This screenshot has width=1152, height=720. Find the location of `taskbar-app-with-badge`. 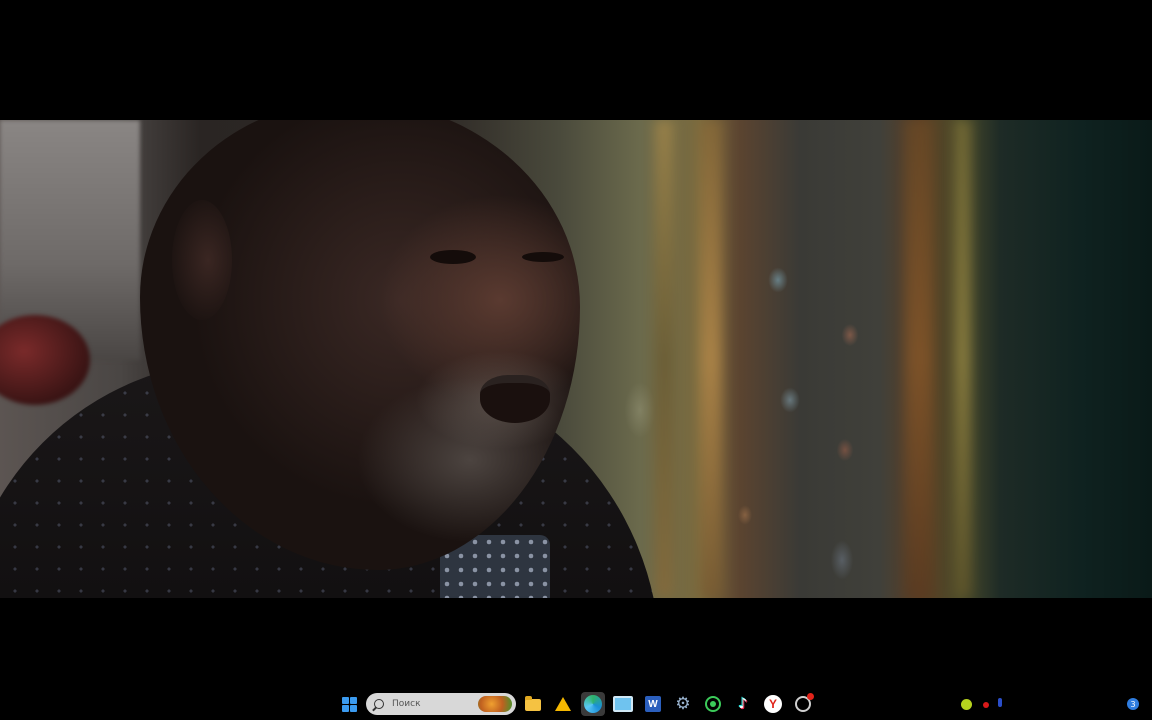

taskbar-app-with-badge is located at coordinates (803, 704).